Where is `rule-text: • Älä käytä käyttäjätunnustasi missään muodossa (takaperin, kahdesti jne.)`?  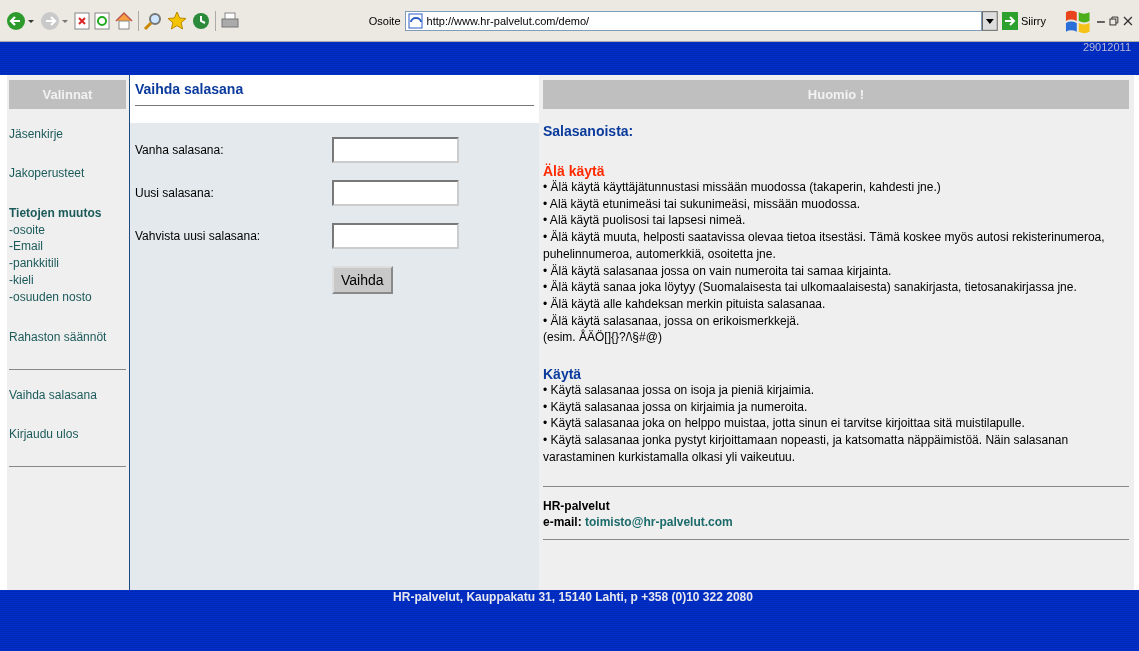
rule-text: • Älä käytä käyttäjätunnustasi missään muodossa (takaperin, kahdesti jne.) is located at coordinates (742, 187).